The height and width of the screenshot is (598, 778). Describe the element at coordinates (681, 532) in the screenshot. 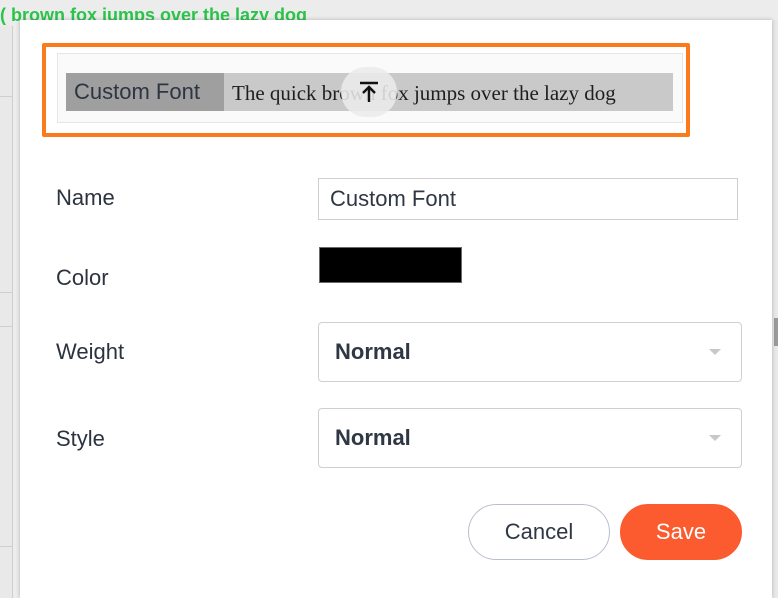

I see `save-button: Save` at that location.